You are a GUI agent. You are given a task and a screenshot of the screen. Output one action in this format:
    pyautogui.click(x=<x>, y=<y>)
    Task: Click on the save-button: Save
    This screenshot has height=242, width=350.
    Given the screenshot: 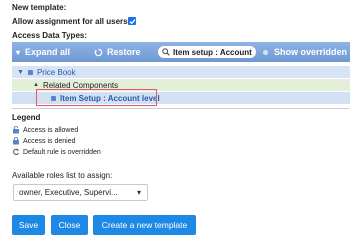 What is the action you would take?
    pyautogui.click(x=28, y=225)
    